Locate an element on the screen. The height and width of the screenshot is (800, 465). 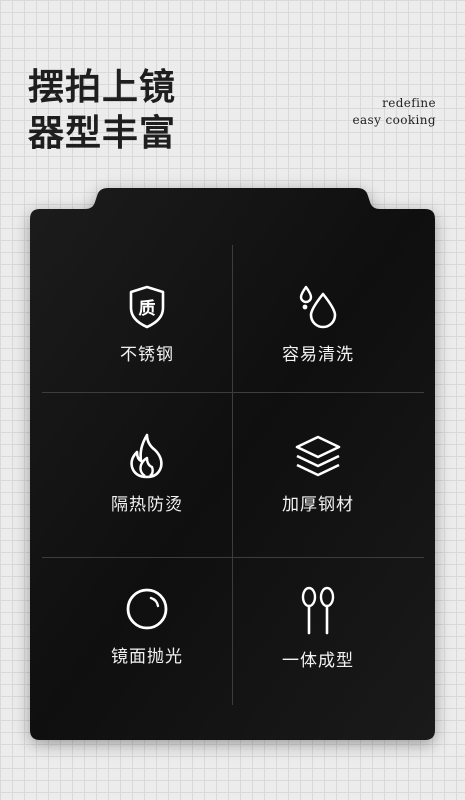
spoons-icon is located at coordinates (318, 610).